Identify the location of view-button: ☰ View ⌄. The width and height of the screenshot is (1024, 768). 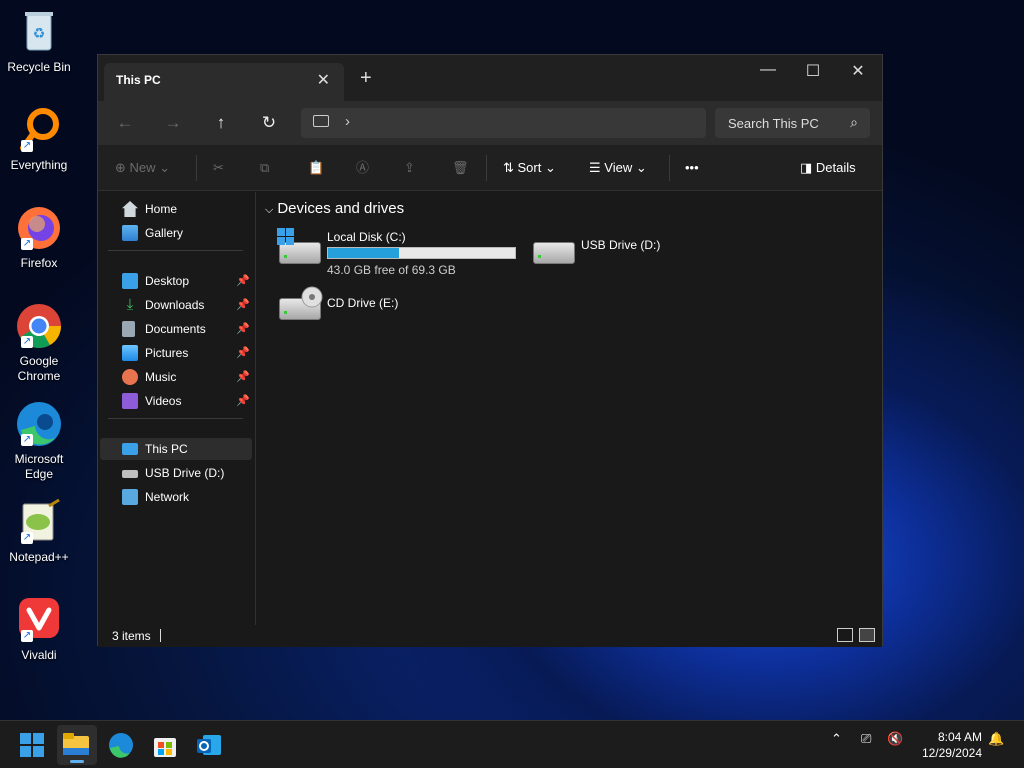
(618, 168).